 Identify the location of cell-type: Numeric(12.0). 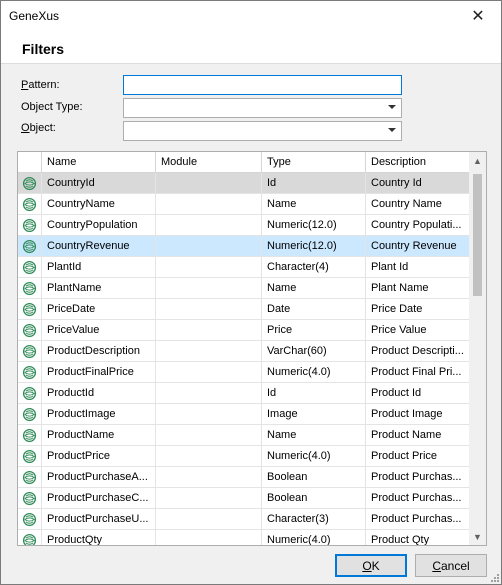
(314, 246).